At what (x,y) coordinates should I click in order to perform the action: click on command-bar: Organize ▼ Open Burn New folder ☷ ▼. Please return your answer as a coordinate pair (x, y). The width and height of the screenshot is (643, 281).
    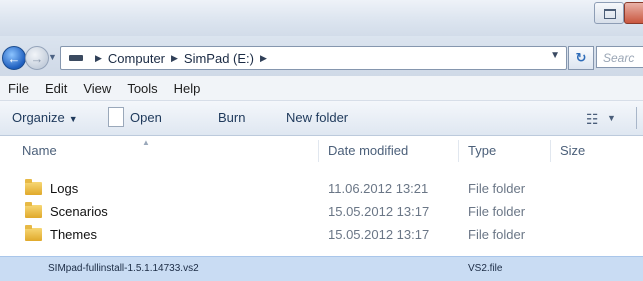
    Looking at the image, I should click on (321, 118).